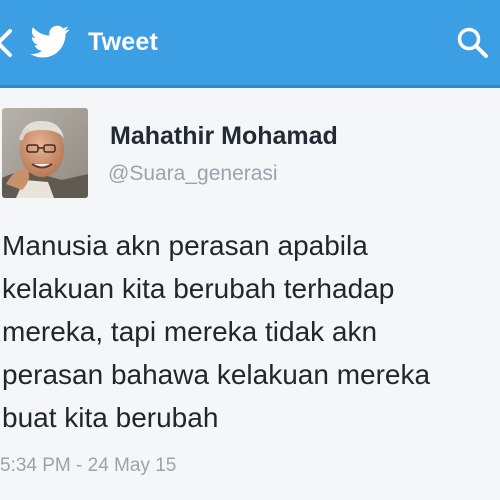 The height and width of the screenshot is (500, 500). What do you see at coordinates (110, 417) in the screenshot?
I see `tweet-text-line: buat kita berubah` at bounding box center [110, 417].